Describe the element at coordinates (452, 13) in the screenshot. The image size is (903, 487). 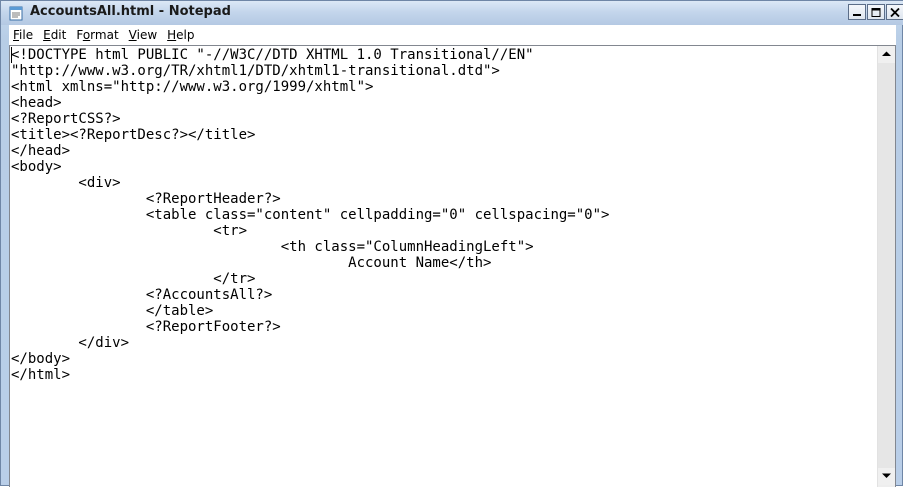
I see `title-bar: AccountsAll.html - Notepad` at that location.